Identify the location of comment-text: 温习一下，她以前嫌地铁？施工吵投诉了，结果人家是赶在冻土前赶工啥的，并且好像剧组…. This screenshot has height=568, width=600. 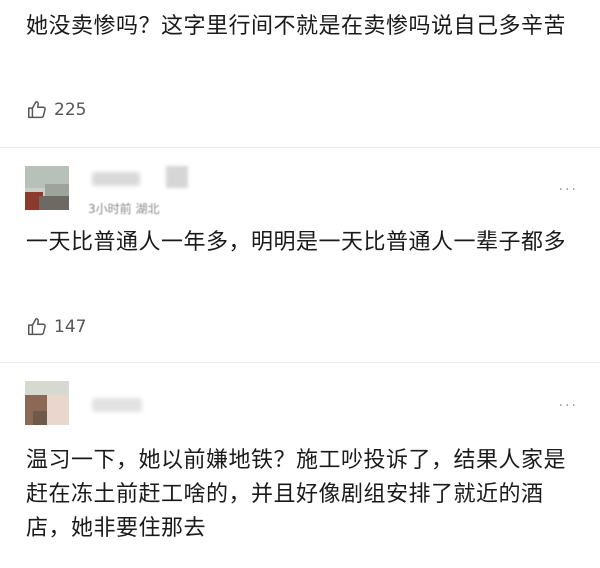
(296, 494).